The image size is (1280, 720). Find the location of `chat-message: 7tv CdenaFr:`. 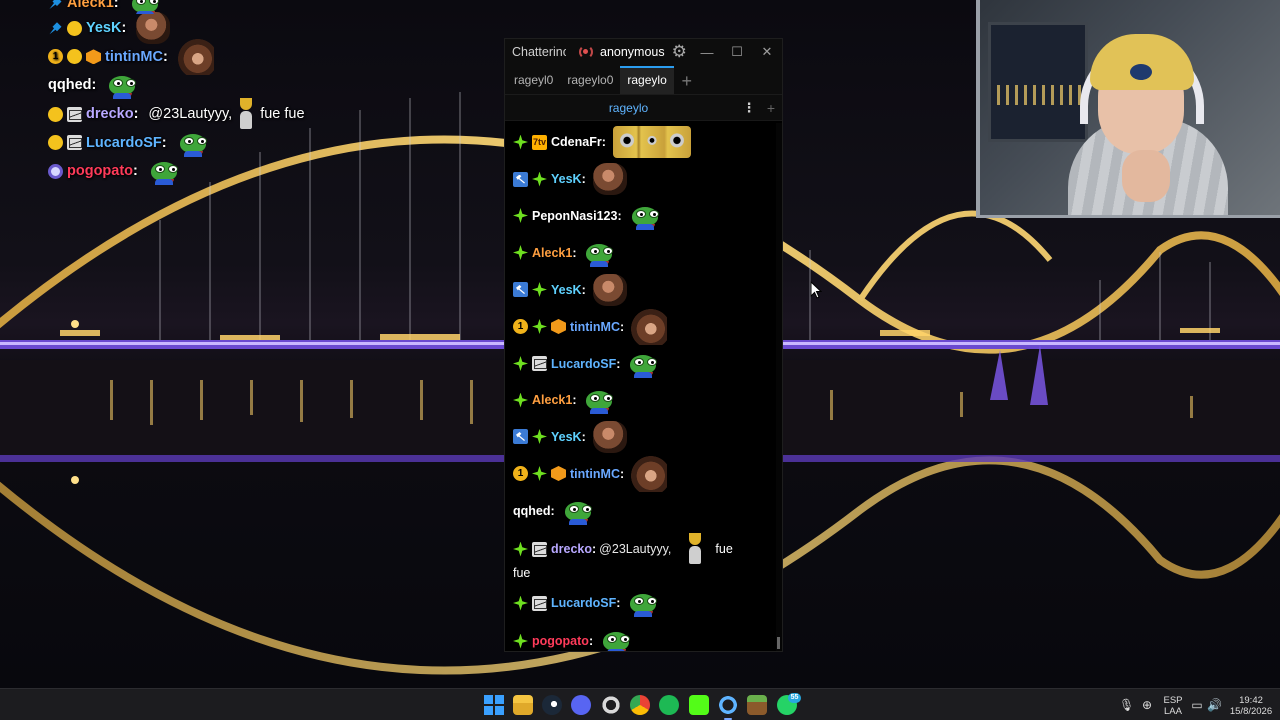

chat-message: 7tv CdenaFr: is located at coordinates (645, 142).